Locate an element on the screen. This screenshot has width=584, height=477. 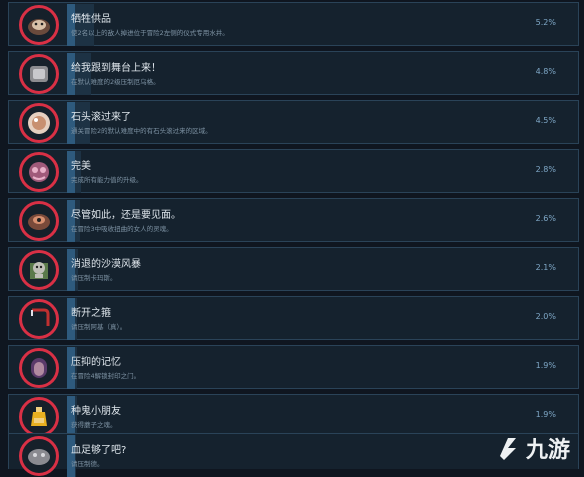
achievement-row: 尽管如此，还是要见面。 在冒险3中吸收扭曲的女人的灵魂。 2.6% is located at coordinates (293, 220).